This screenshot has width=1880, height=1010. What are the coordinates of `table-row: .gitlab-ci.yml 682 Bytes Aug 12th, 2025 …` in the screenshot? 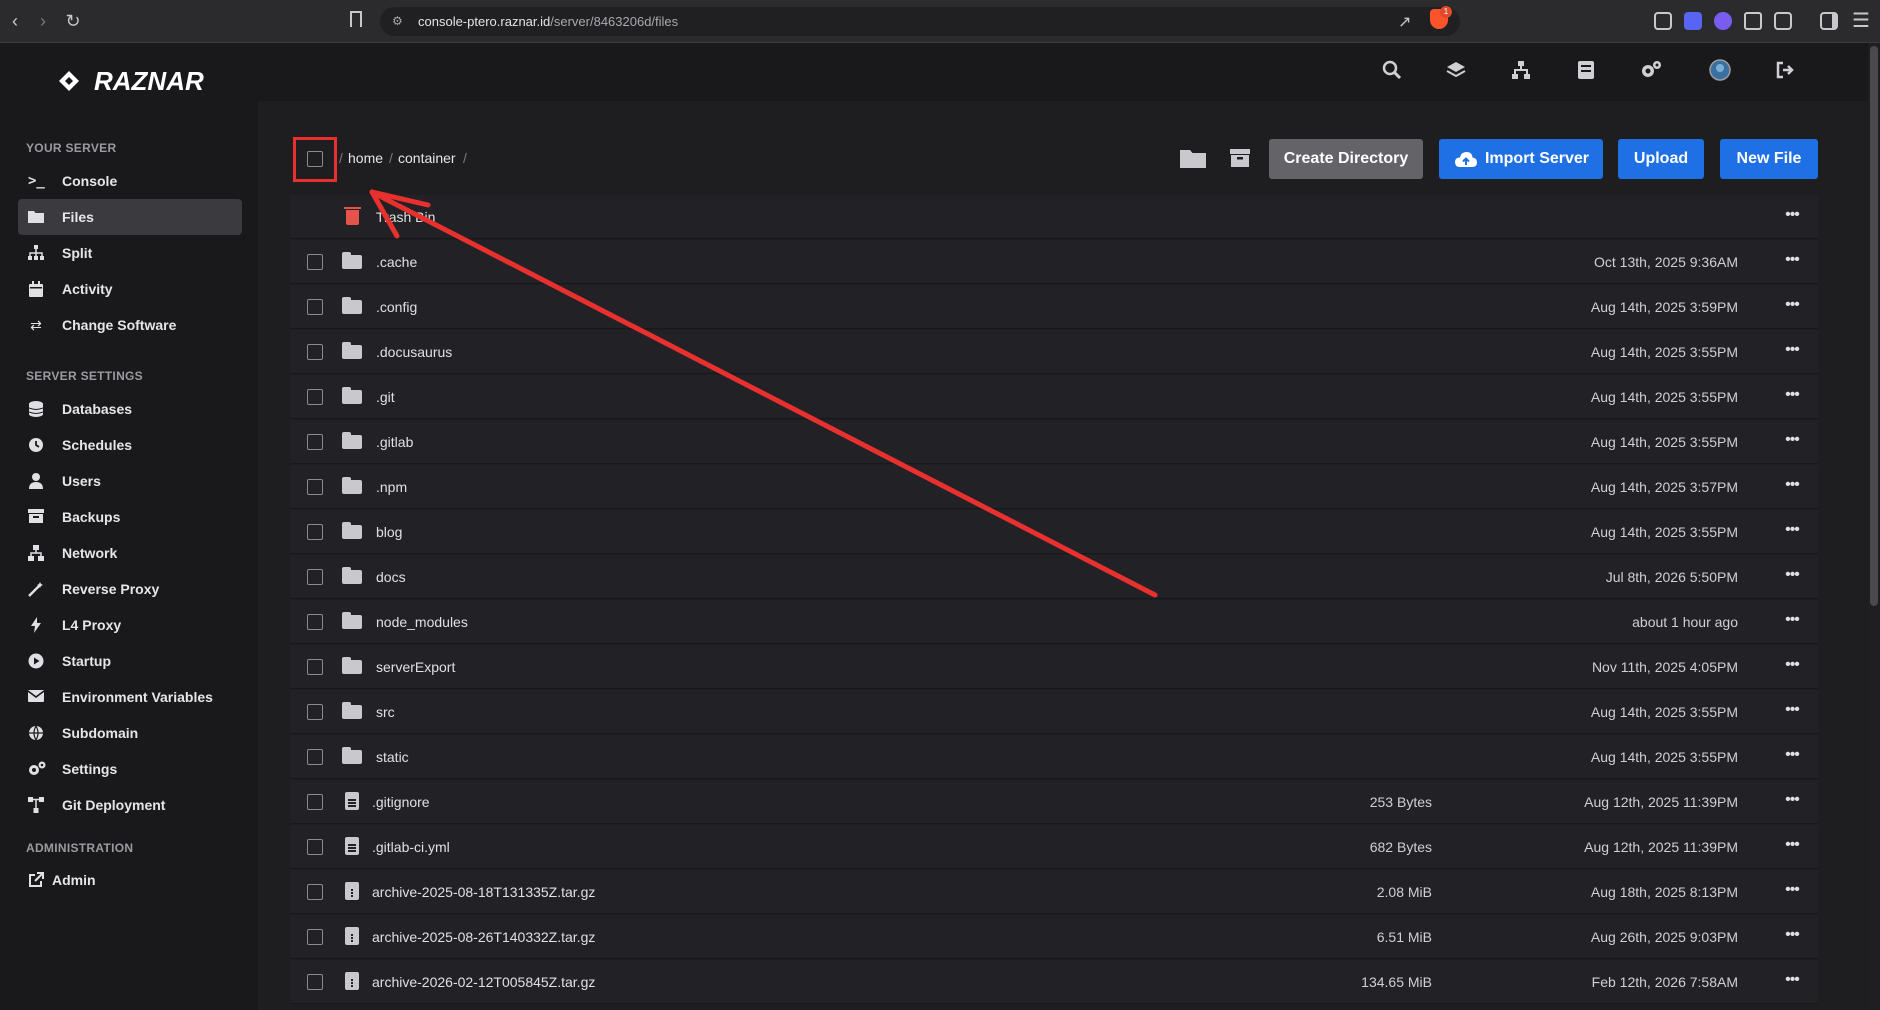 It's located at (1054, 847).